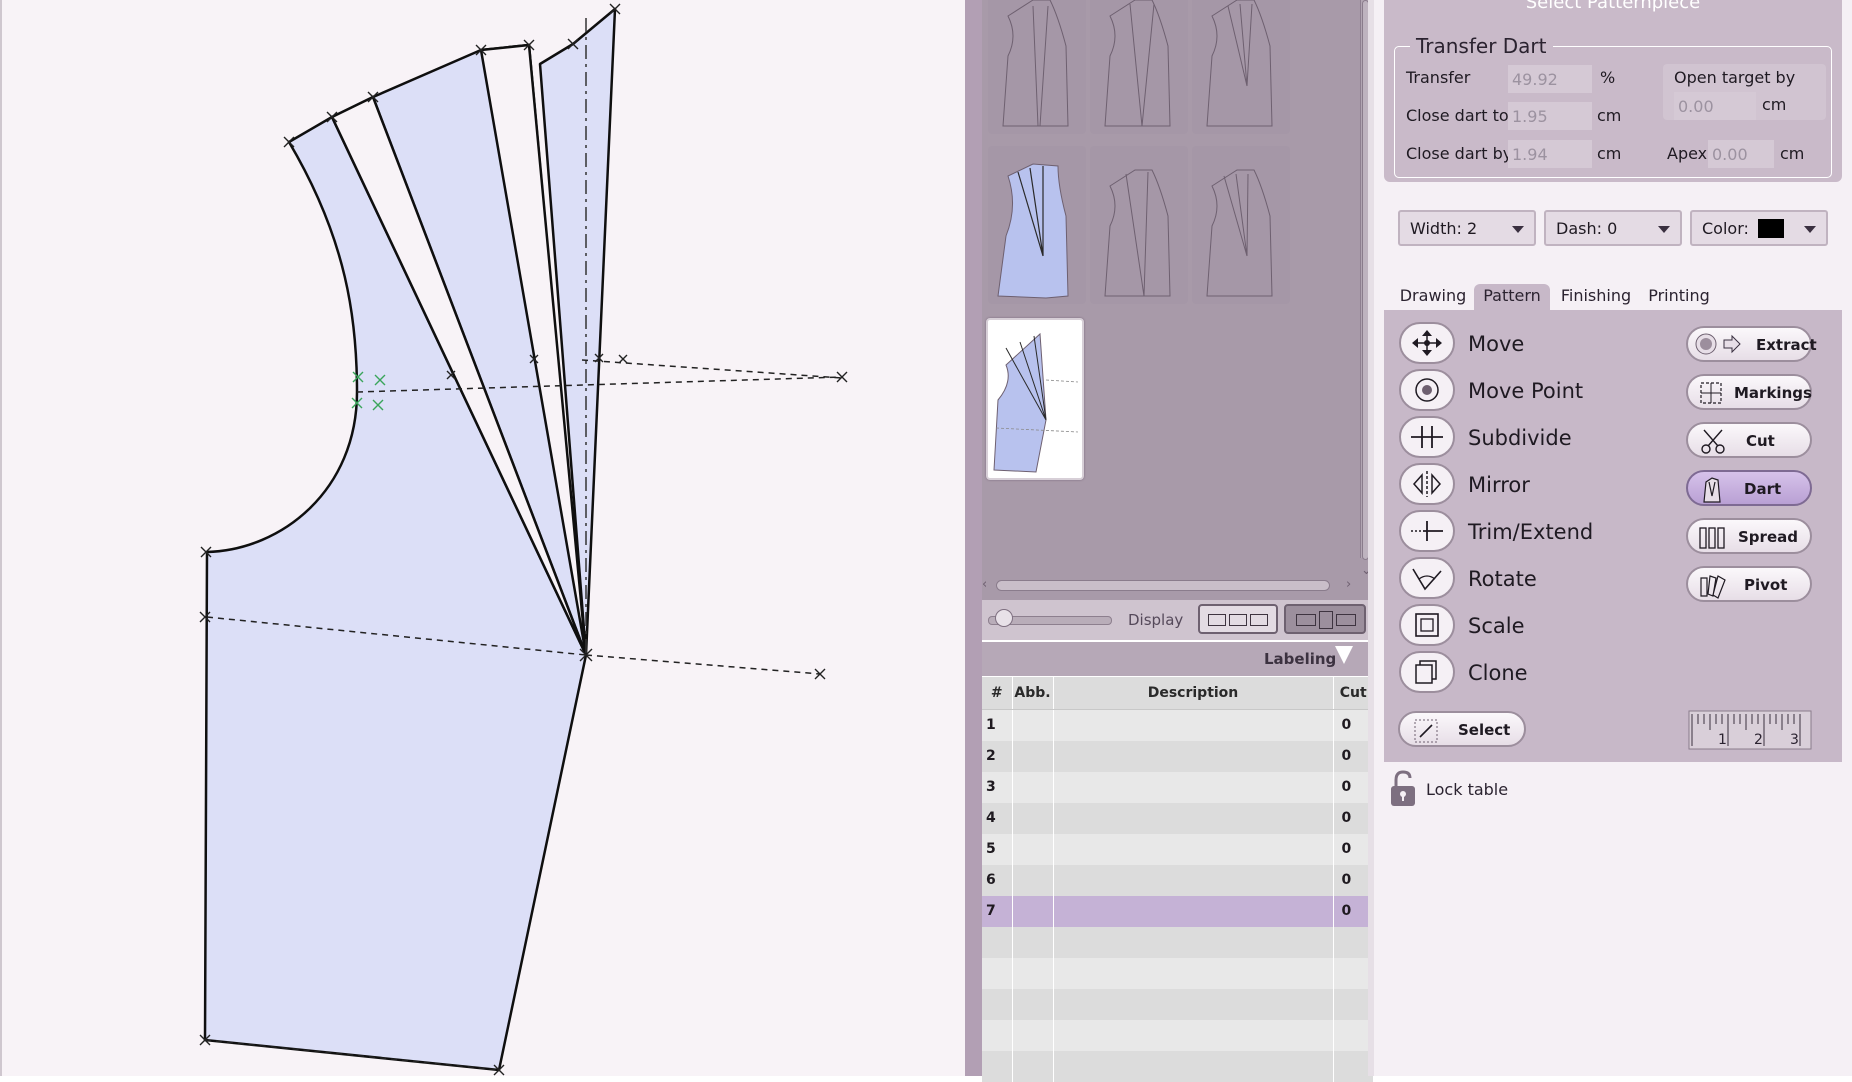 The width and height of the screenshot is (1852, 1082). I want to click on transfer-input, so click(1550, 79).